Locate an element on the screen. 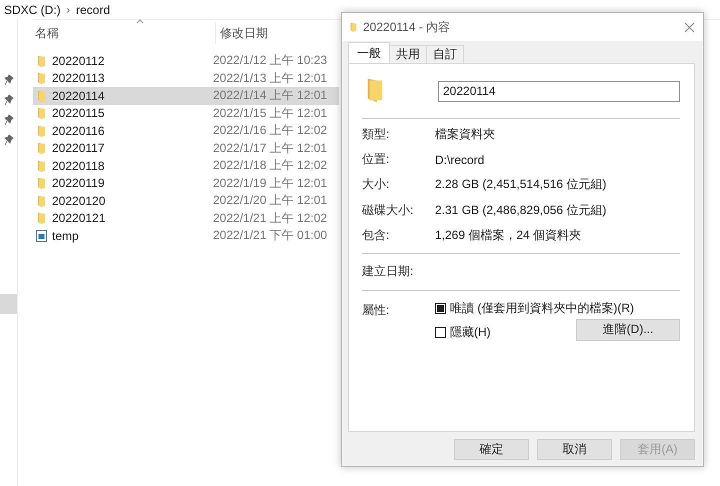 This screenshot has height=486, width=720. file-row: 20220113 2022/1/13 上午 12:01 is located at coordinates (186, 78).